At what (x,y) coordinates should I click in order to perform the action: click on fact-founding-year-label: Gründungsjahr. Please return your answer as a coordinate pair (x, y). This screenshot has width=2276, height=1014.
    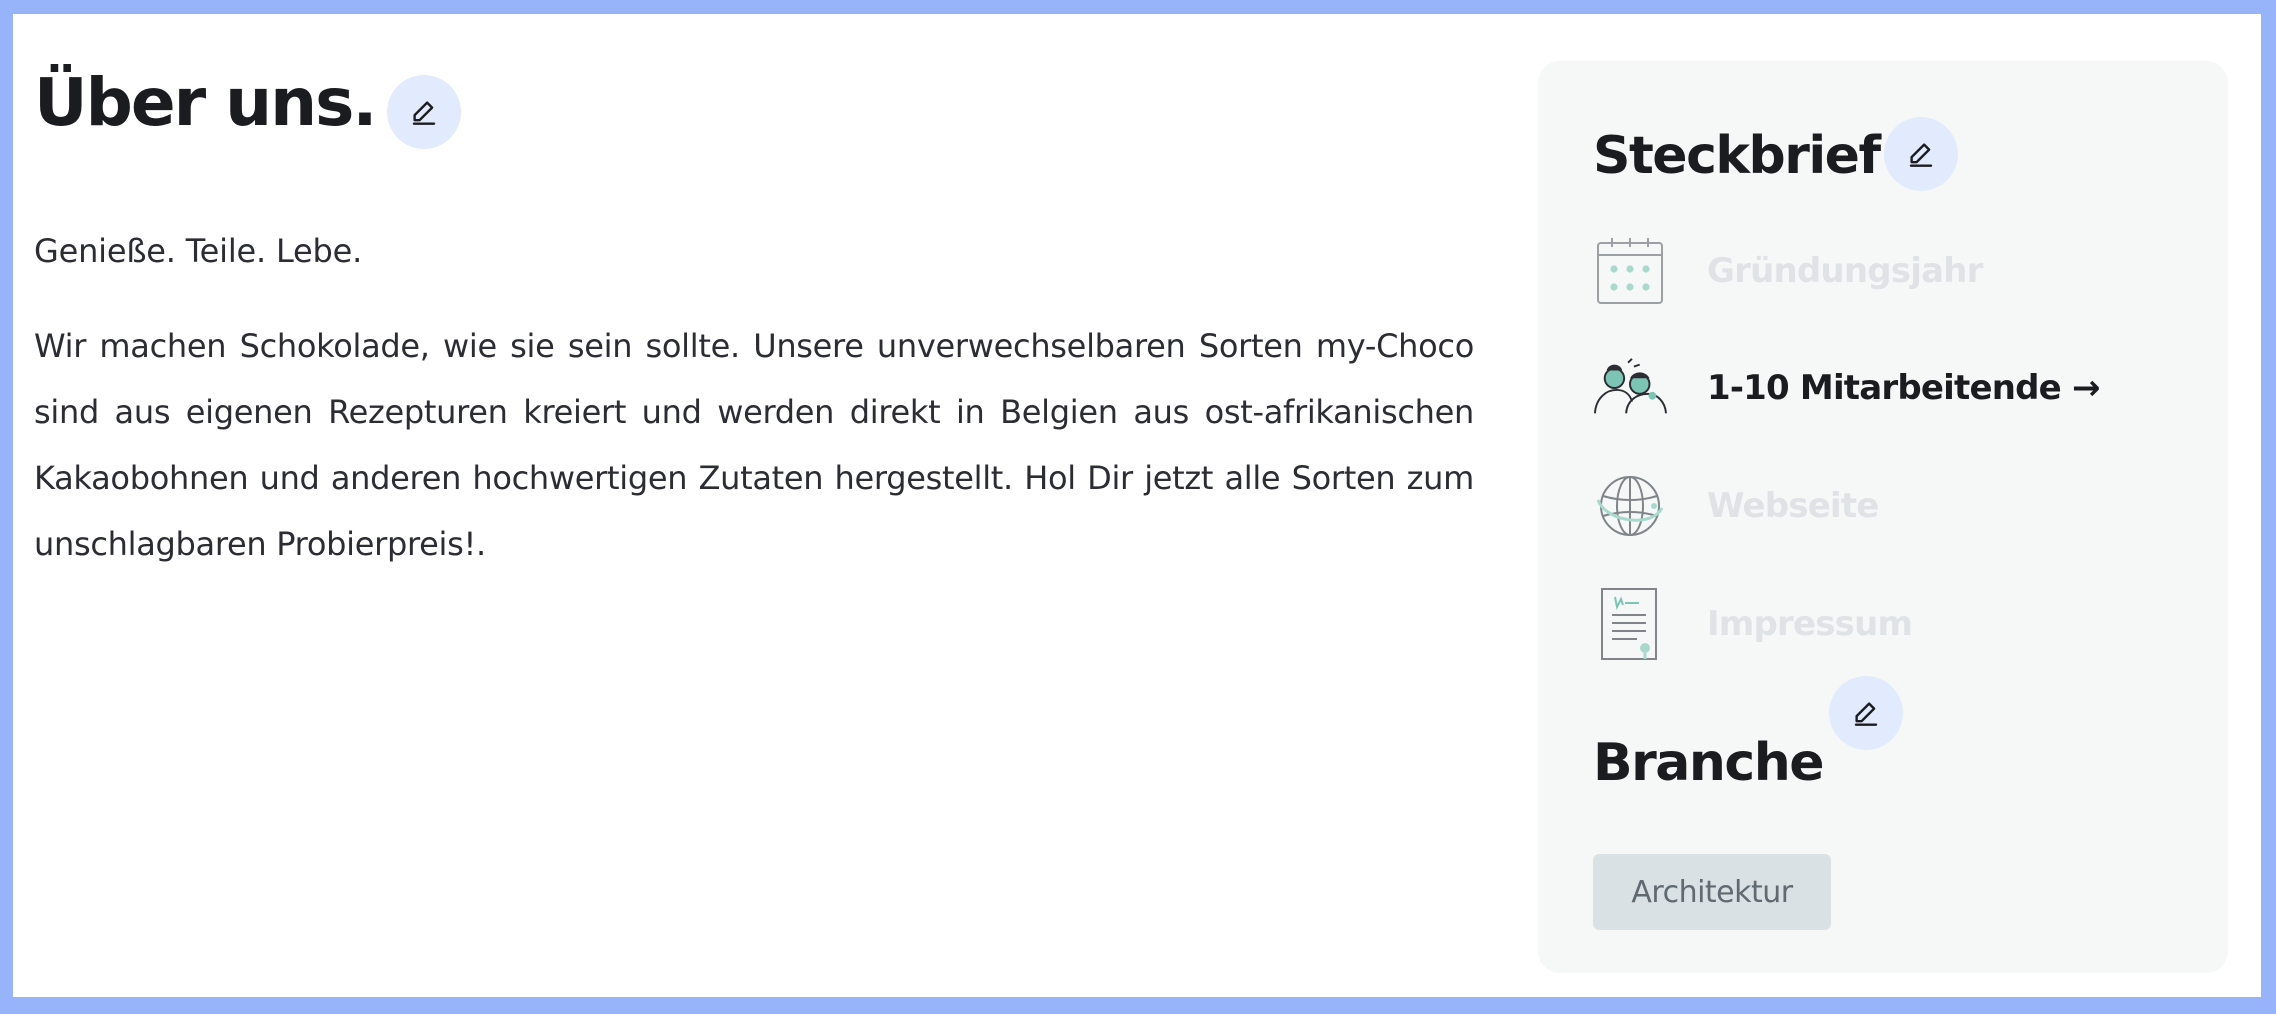
    Looking at the image, I should click on (1845, 271).